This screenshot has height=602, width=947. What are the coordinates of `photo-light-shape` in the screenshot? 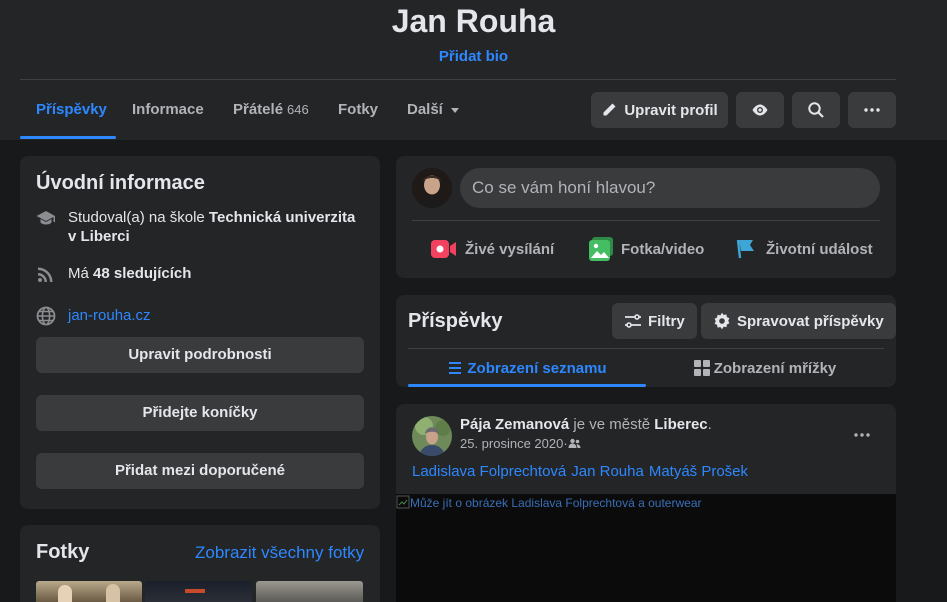 It's located at (195, 591).